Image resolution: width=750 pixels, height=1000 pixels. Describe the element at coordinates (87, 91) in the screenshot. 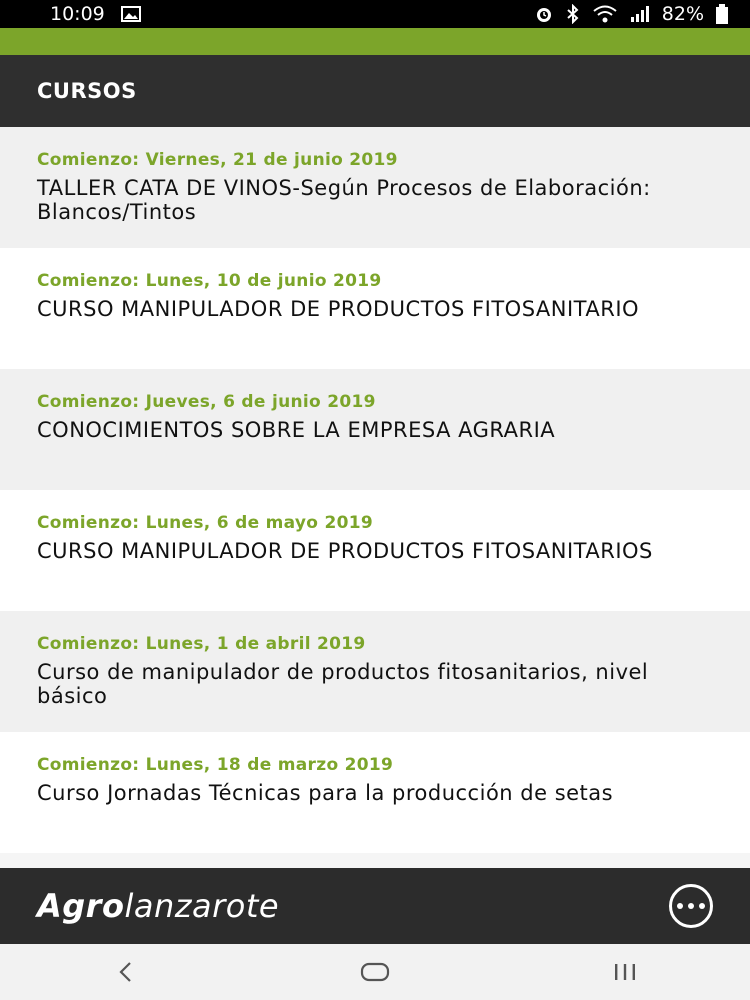

I see `page-title: CURSOS` at that location.